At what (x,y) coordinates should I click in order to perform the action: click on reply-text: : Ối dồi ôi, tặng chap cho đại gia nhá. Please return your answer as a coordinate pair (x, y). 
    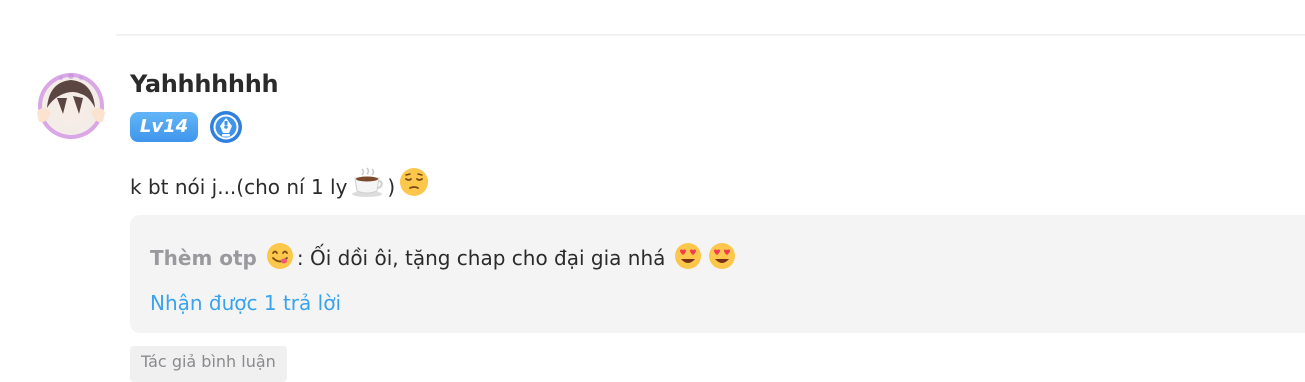
    Looking at the image, I should click on (481, 258).